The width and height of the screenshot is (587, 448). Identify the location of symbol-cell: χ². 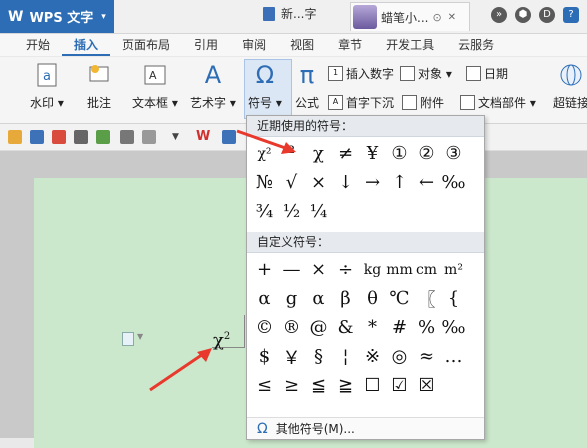
(264, 153).